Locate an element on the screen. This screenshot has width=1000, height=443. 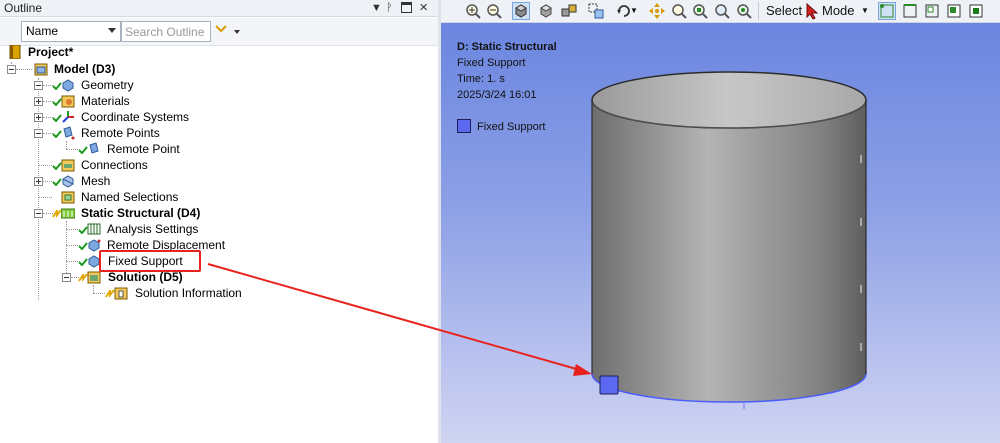
legend: Fixed Support is located at coordinates (501, 127).